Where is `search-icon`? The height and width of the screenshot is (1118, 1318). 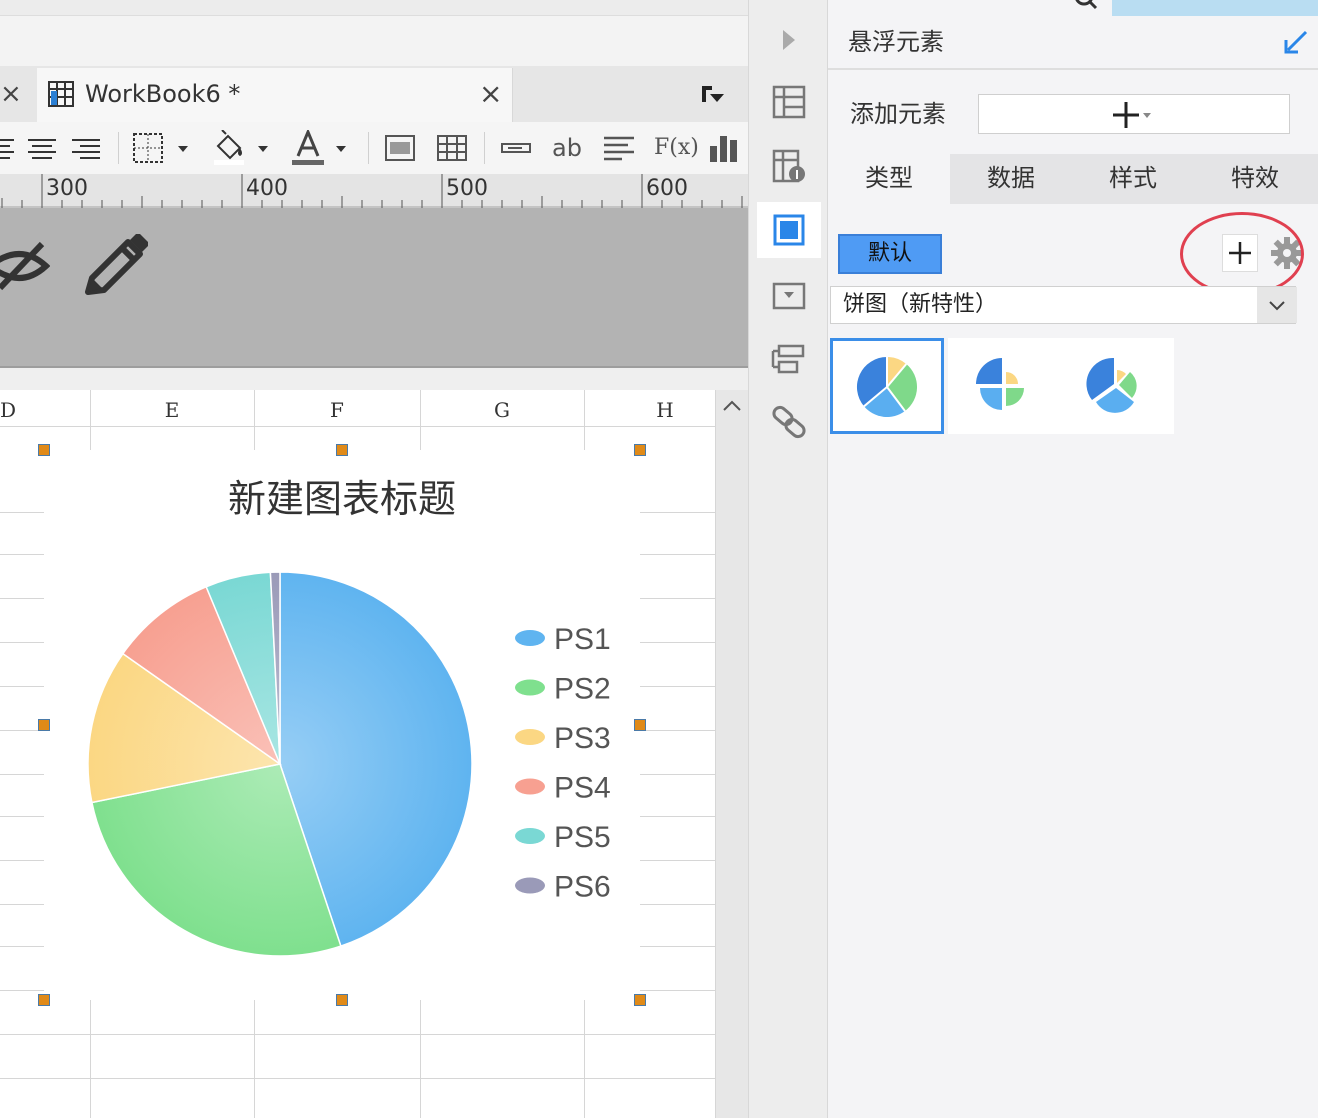 search-icon is located at coordinates (1086, 5).